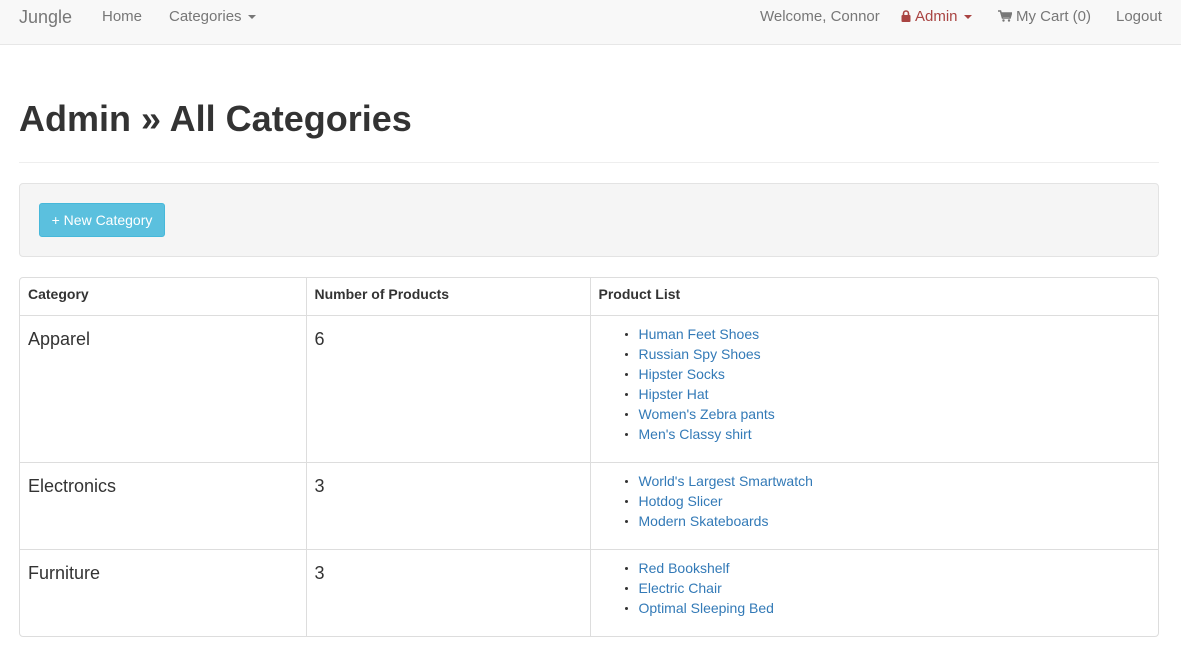 This screenshot has width=1181, height=657. I want to click on welcome-text: Welcome, Connor, so click(820, 16).